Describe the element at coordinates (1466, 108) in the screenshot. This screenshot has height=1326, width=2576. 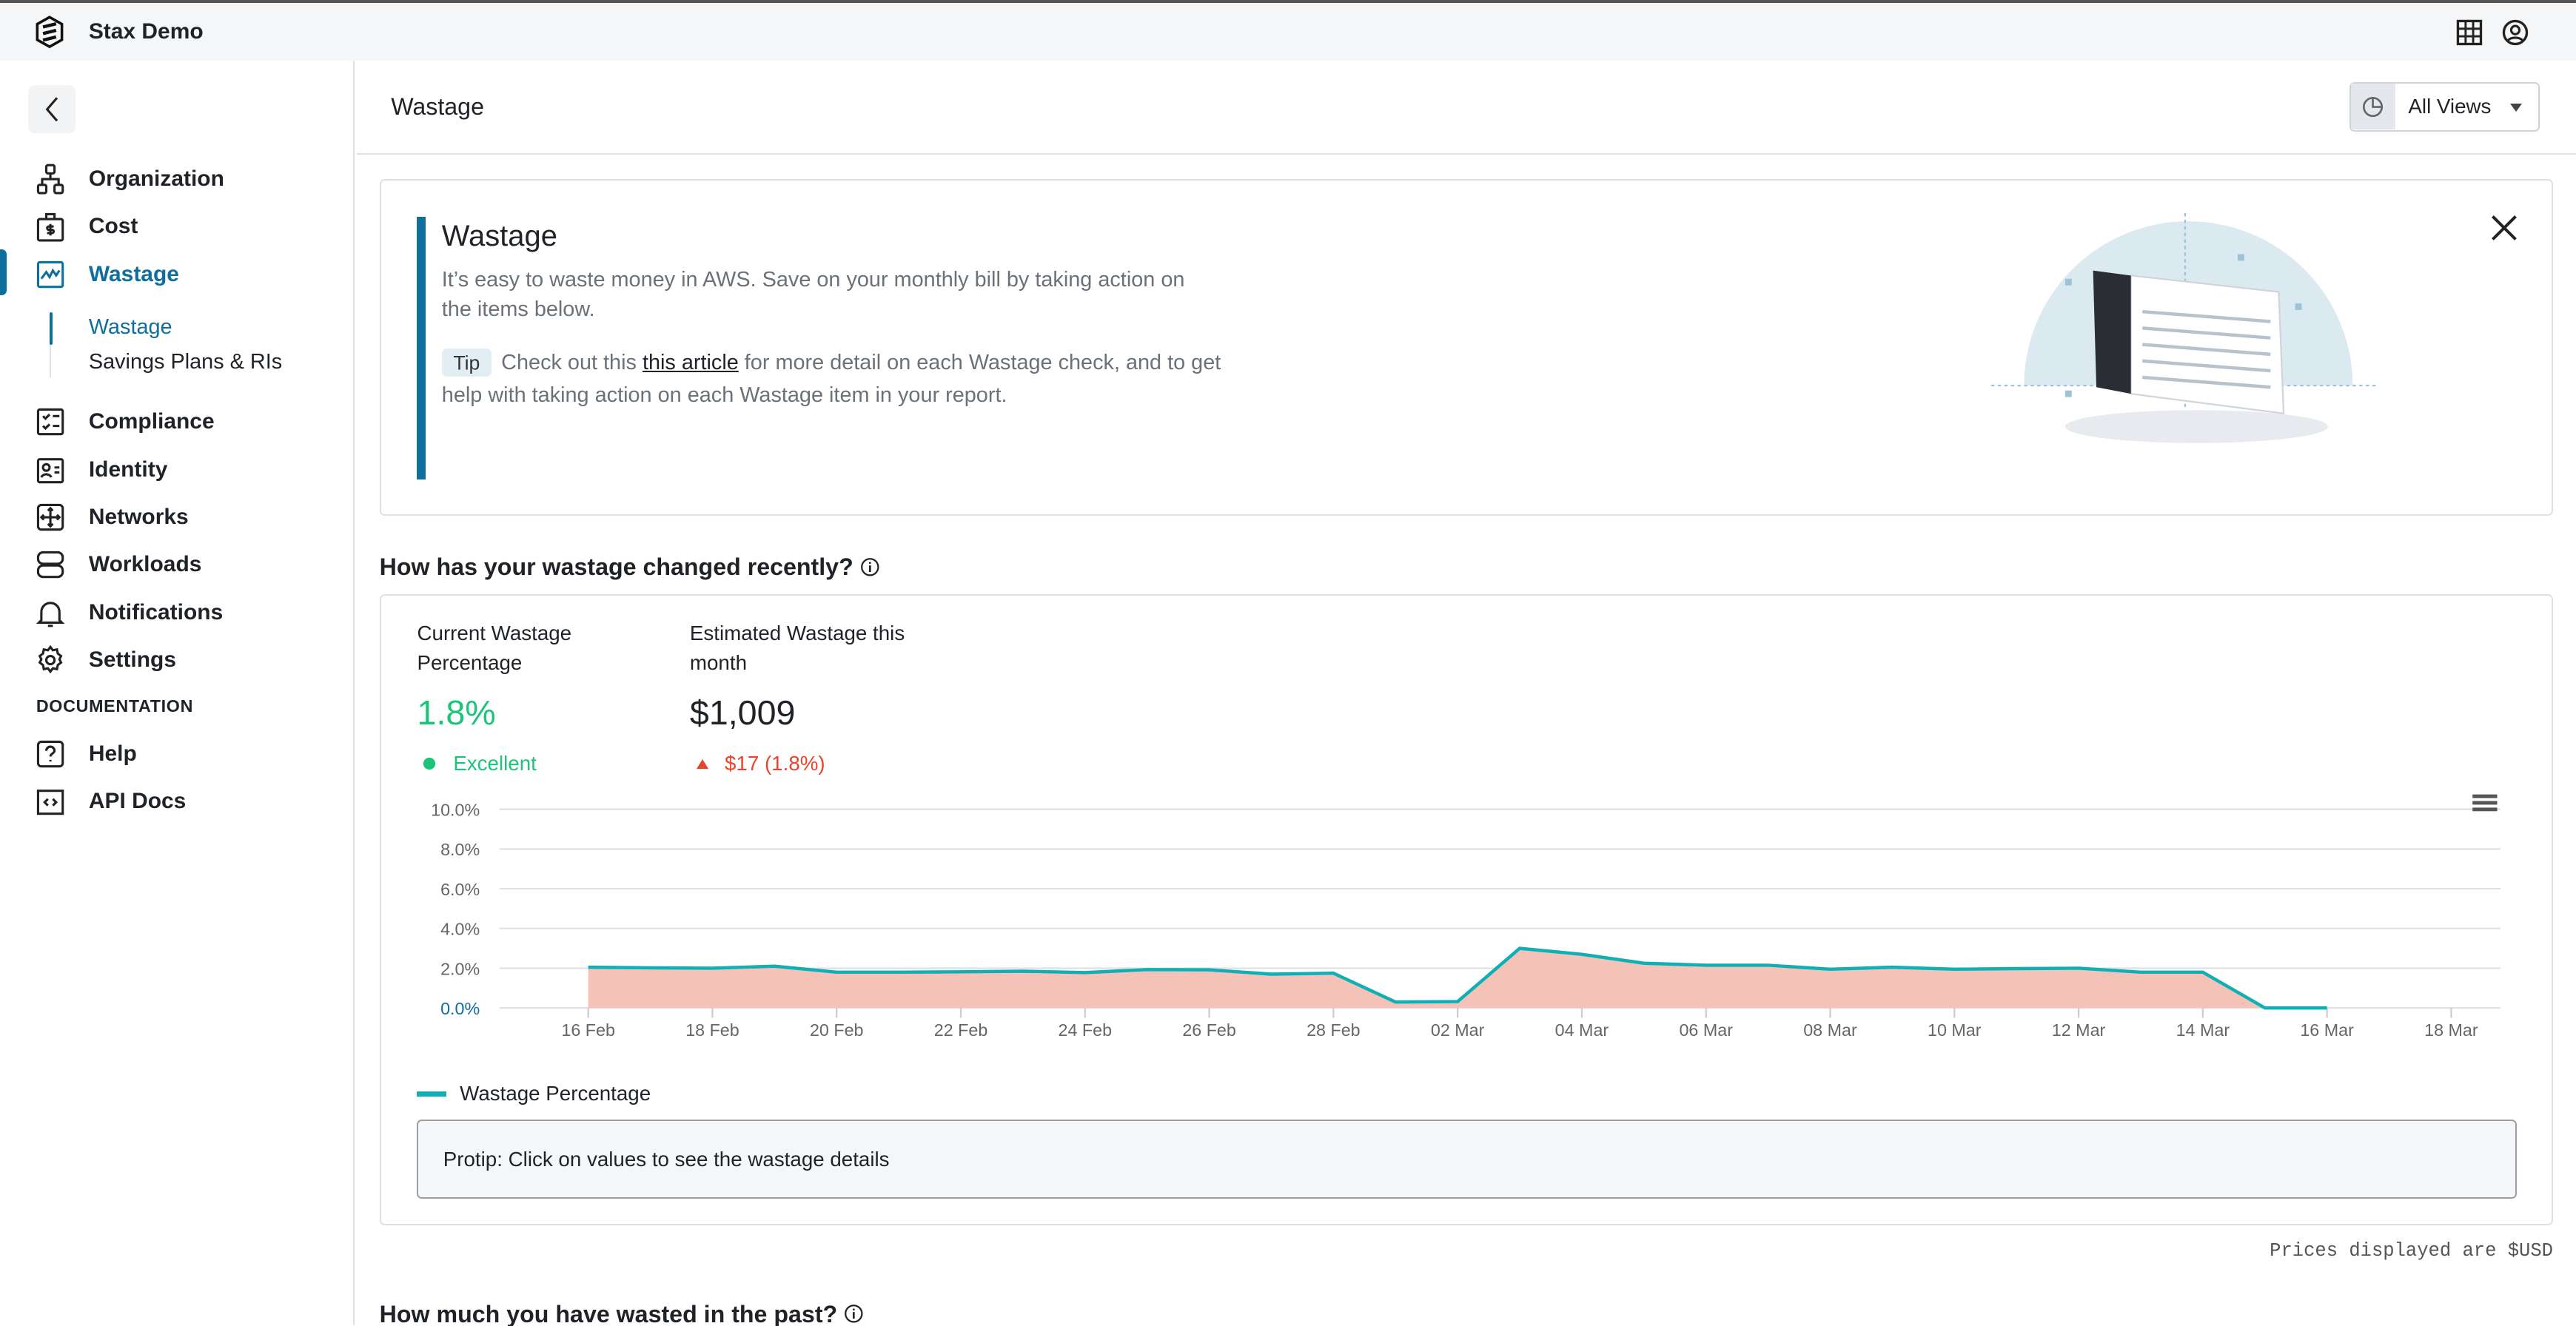
I see `page-header: Wastage All Views` at that location.